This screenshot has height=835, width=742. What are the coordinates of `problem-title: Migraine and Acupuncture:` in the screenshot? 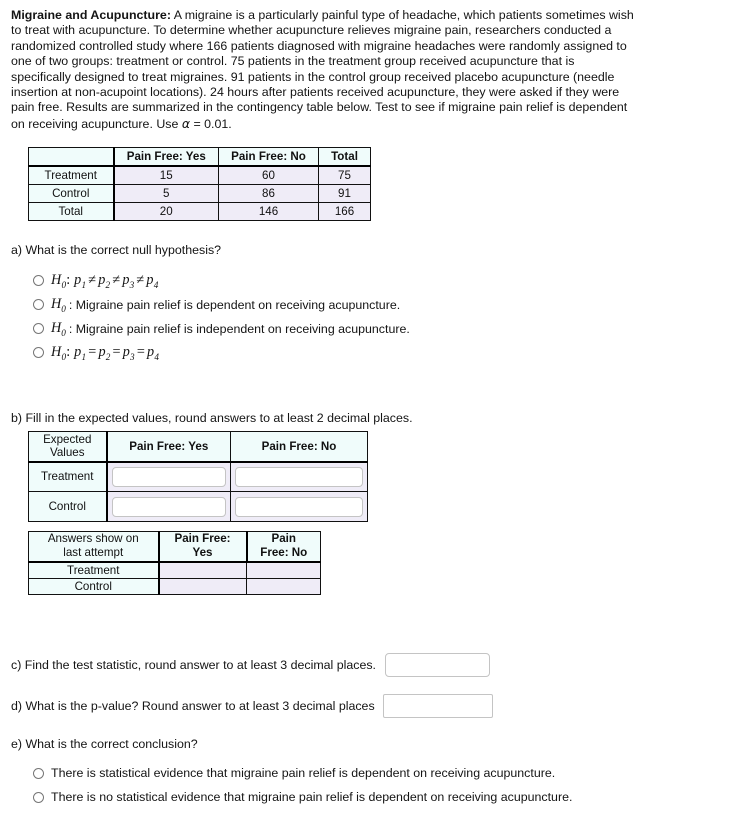 It's located at (91, 15).